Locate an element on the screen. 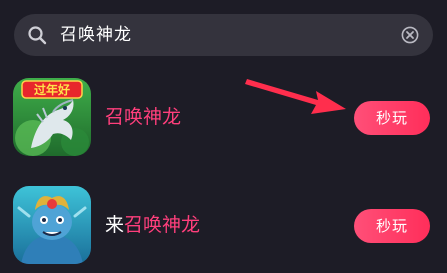 The image size is (447, 273). title-prefix: 来 is located at coordinates (115, 225).